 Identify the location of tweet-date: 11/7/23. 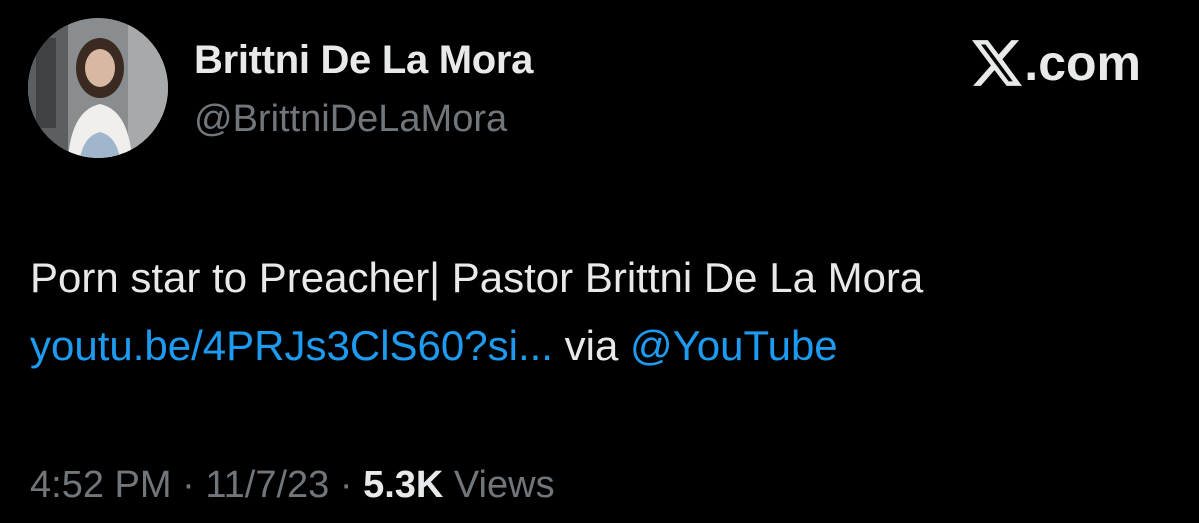
(267, 485).